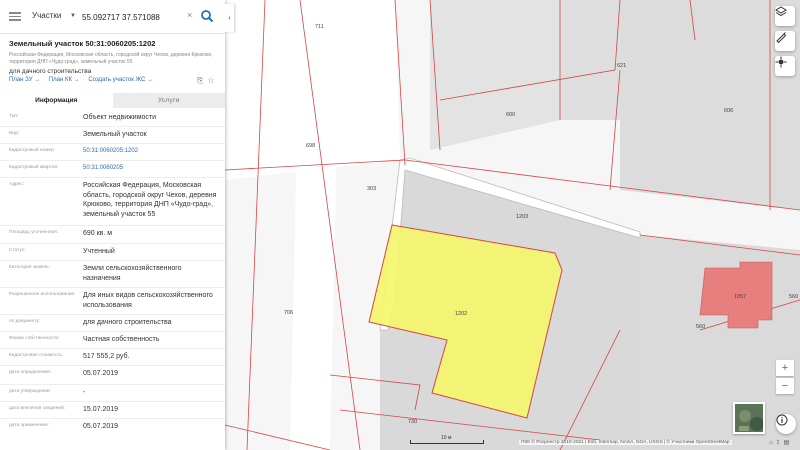 This screenshot has height=450, width=800. I want to click on bottom-icons: ⌂ ⇪ ▤, so click(777, 442).